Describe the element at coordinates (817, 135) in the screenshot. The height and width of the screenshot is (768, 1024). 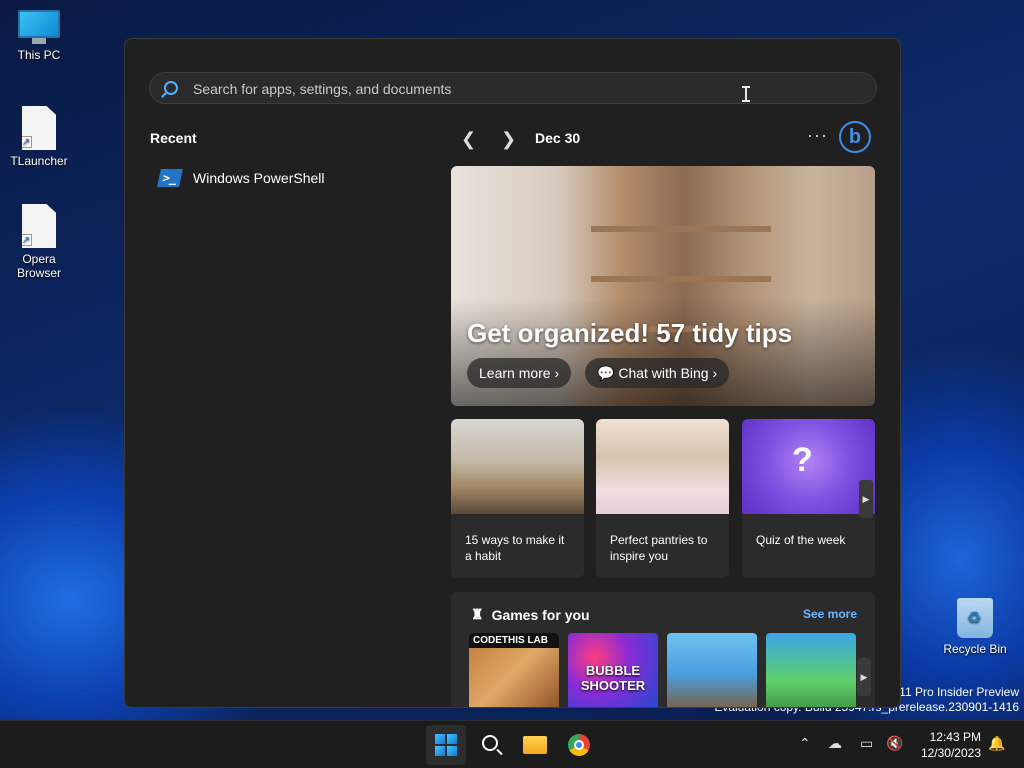
I see `more-options-icon: ···` at that location.